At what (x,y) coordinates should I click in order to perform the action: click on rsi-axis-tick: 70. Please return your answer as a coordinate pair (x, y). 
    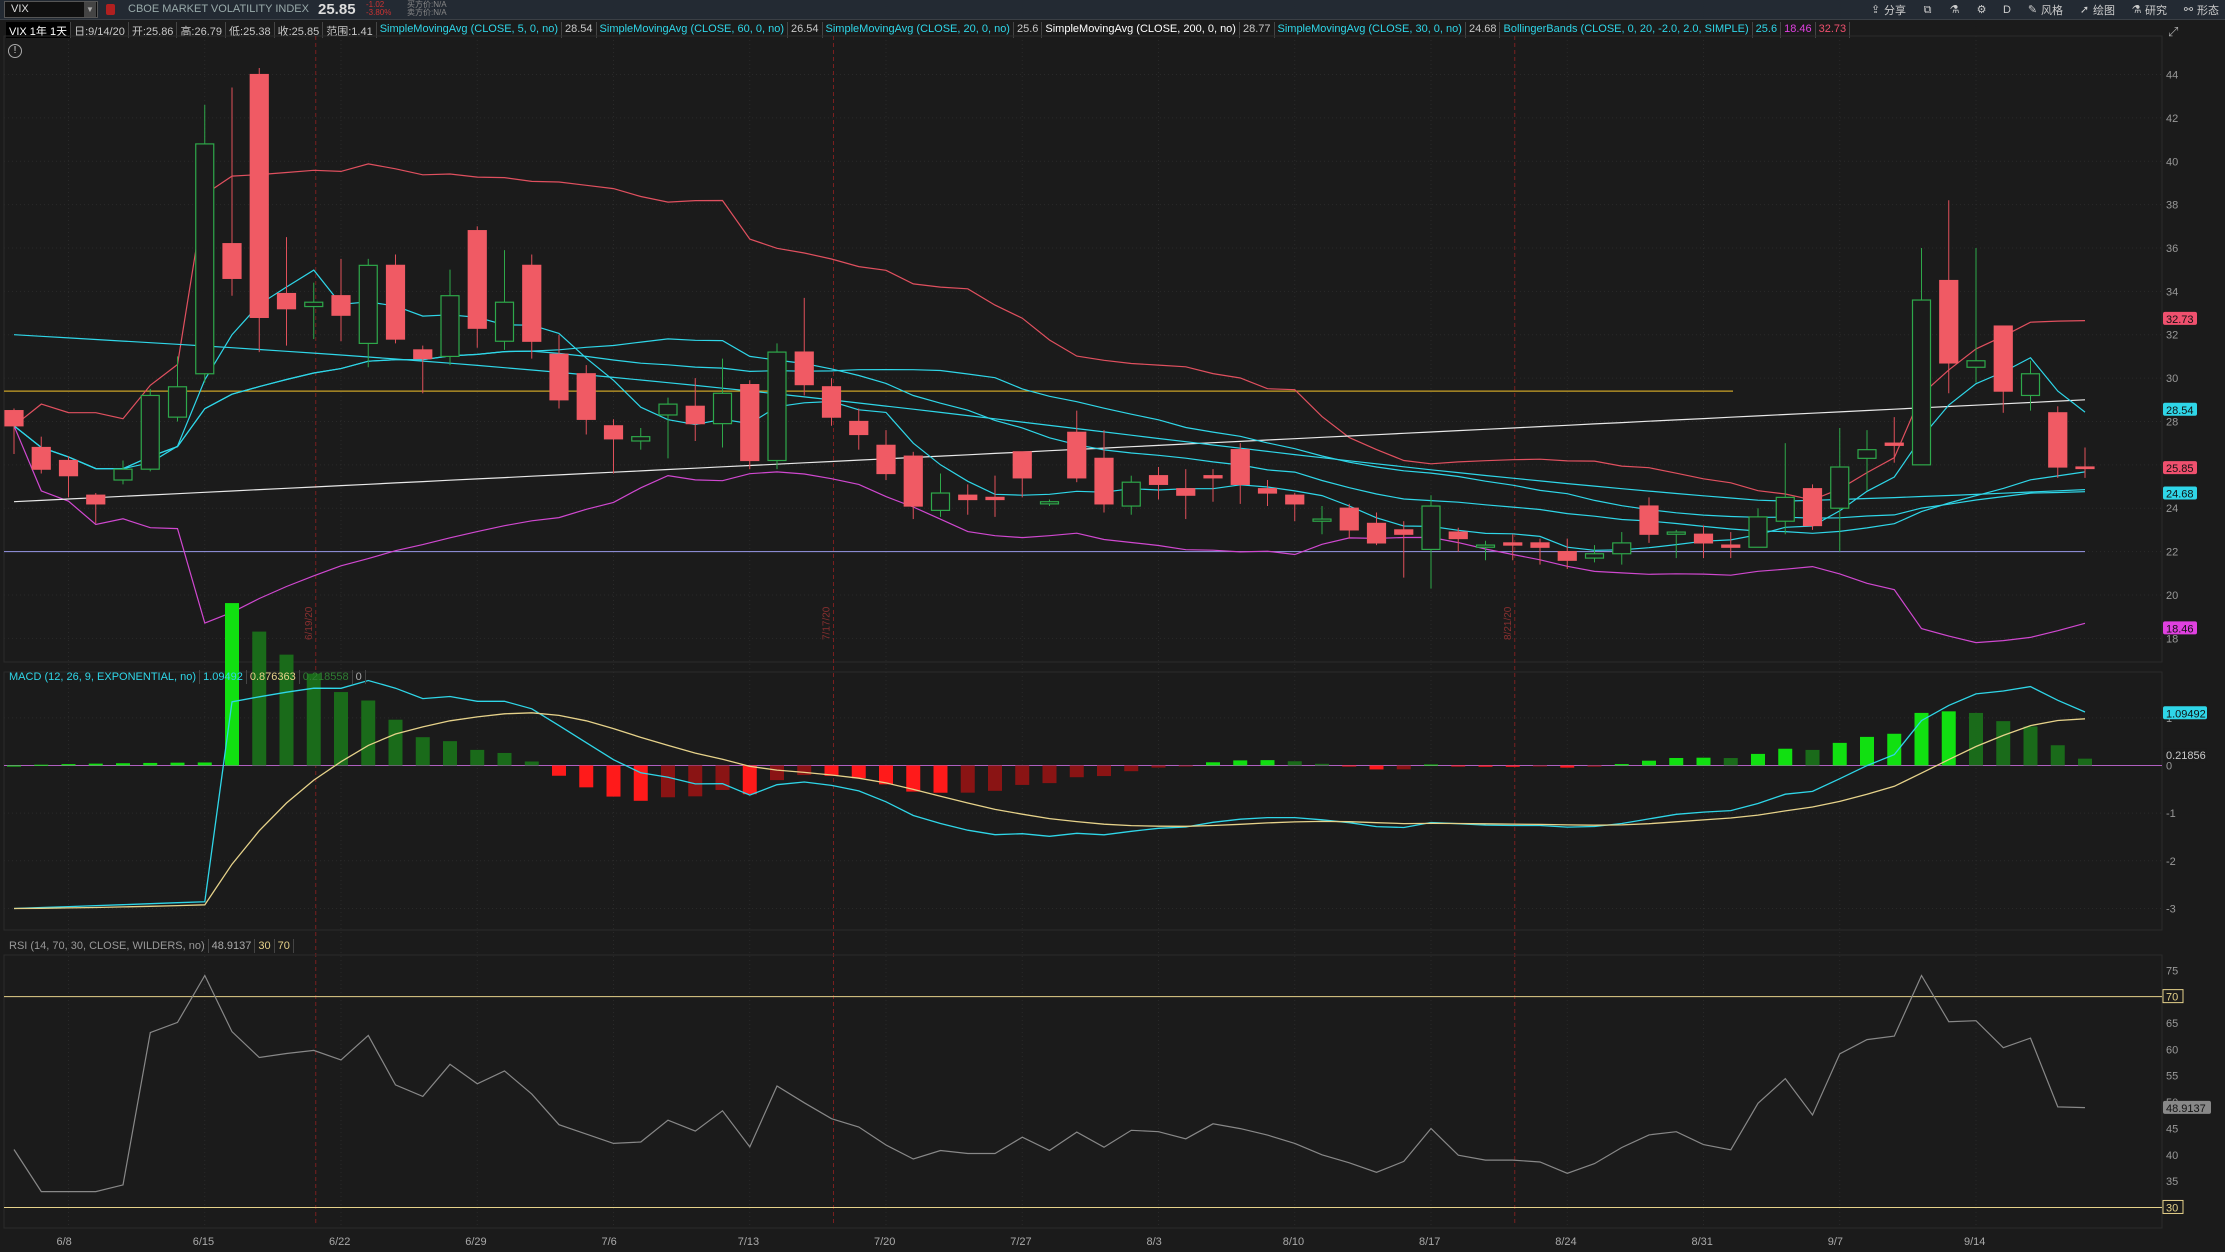
    Looking at the image, I should click on (2172, 998).